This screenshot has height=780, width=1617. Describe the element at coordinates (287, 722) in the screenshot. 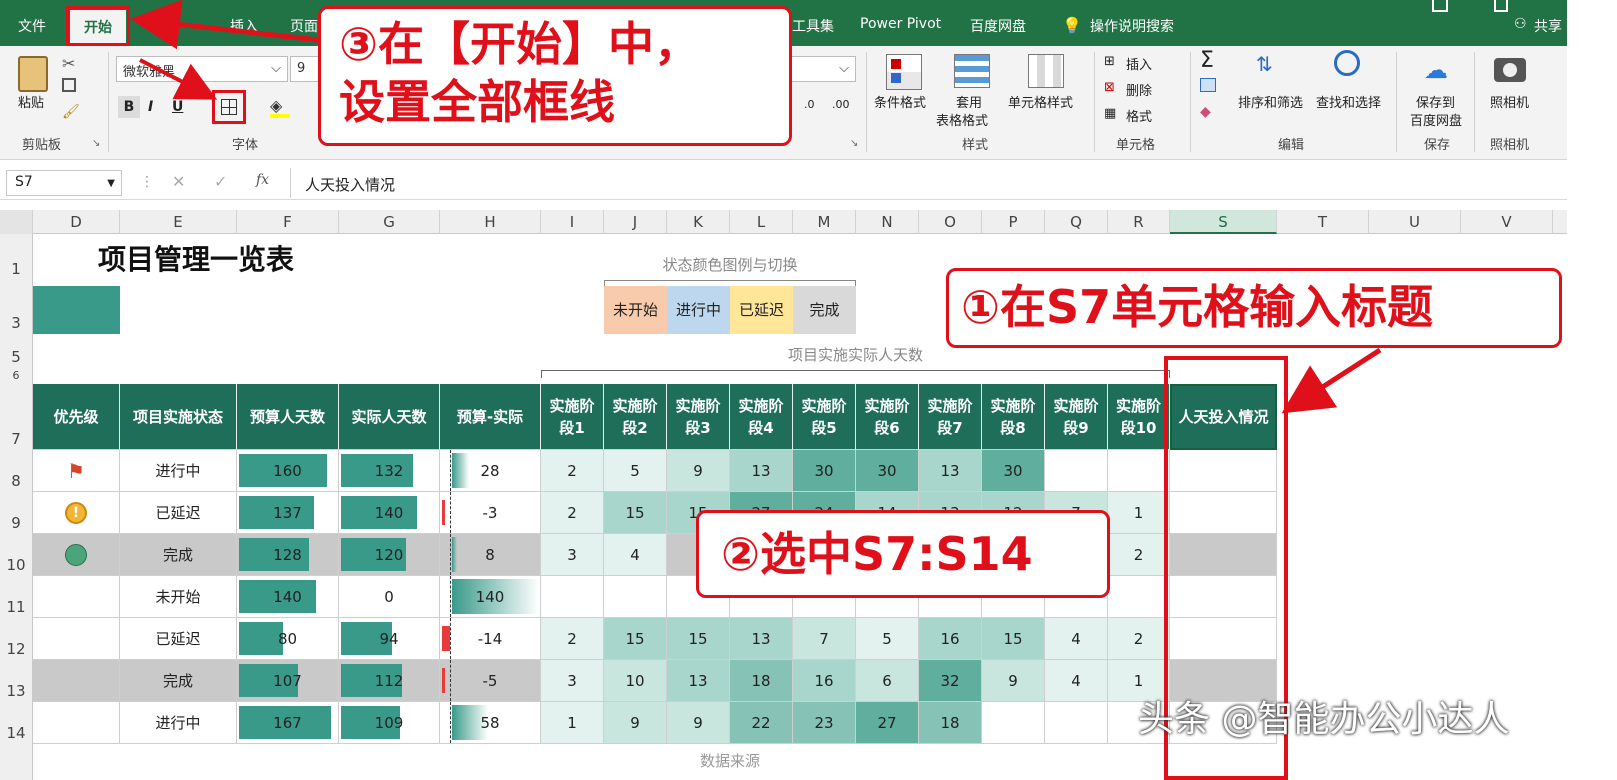

I see `cell-value: 167` at that location.